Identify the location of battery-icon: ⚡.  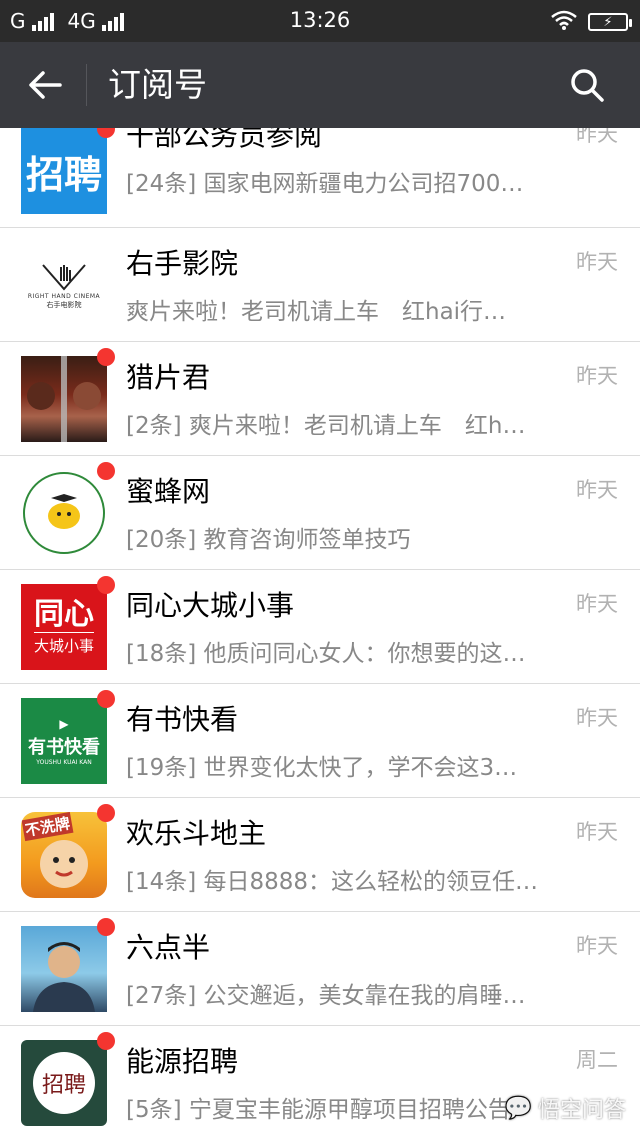
(610, 22).